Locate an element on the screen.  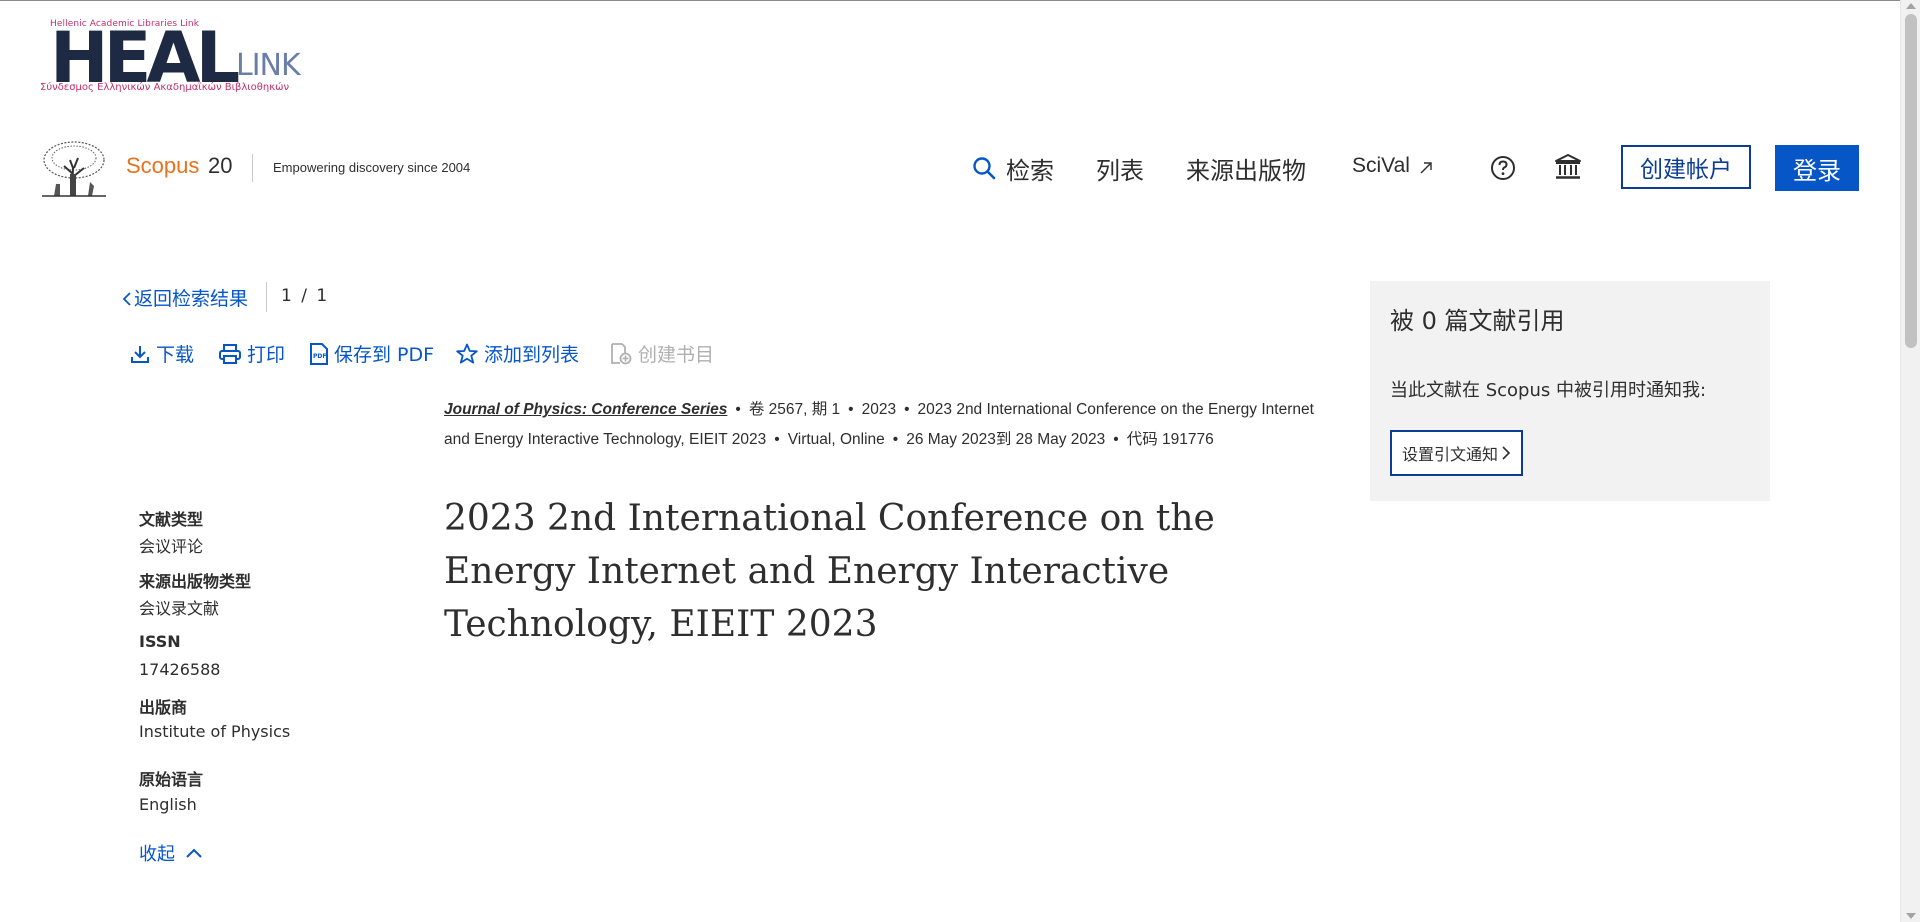
scopus-brand: Scopus is located at coordinates (162, 166).